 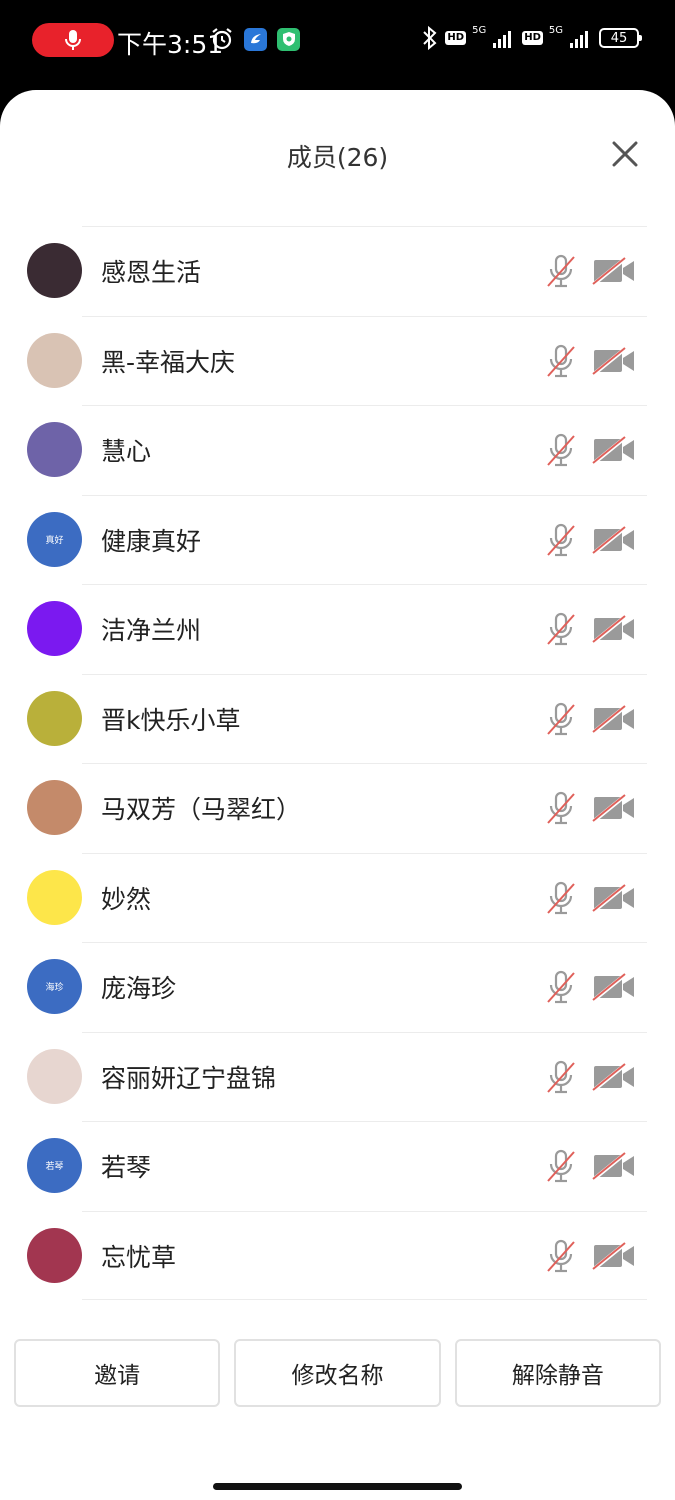 I want to click on member-name: 健康真好, so click(x=151, y=541).